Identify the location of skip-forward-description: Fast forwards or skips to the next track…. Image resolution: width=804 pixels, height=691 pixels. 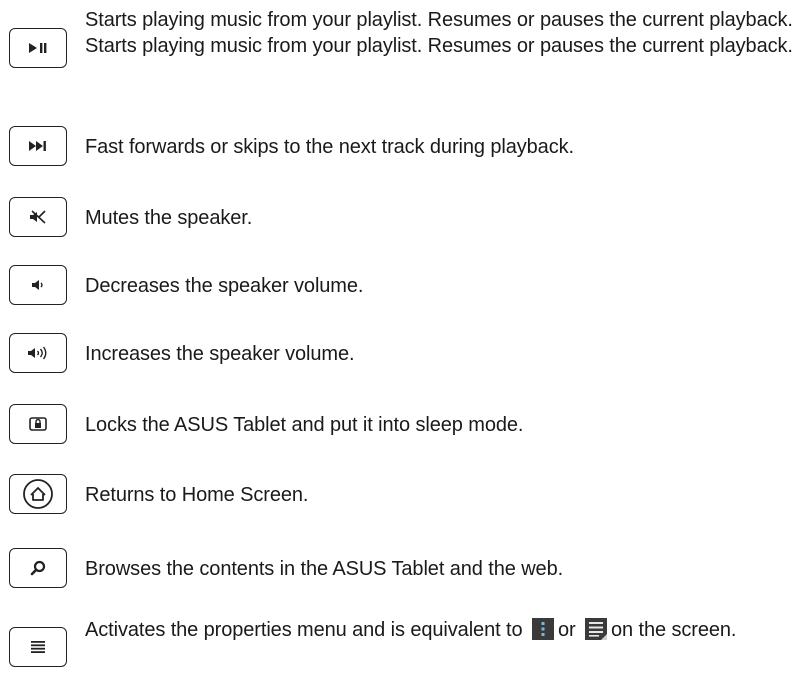
(329, 147).